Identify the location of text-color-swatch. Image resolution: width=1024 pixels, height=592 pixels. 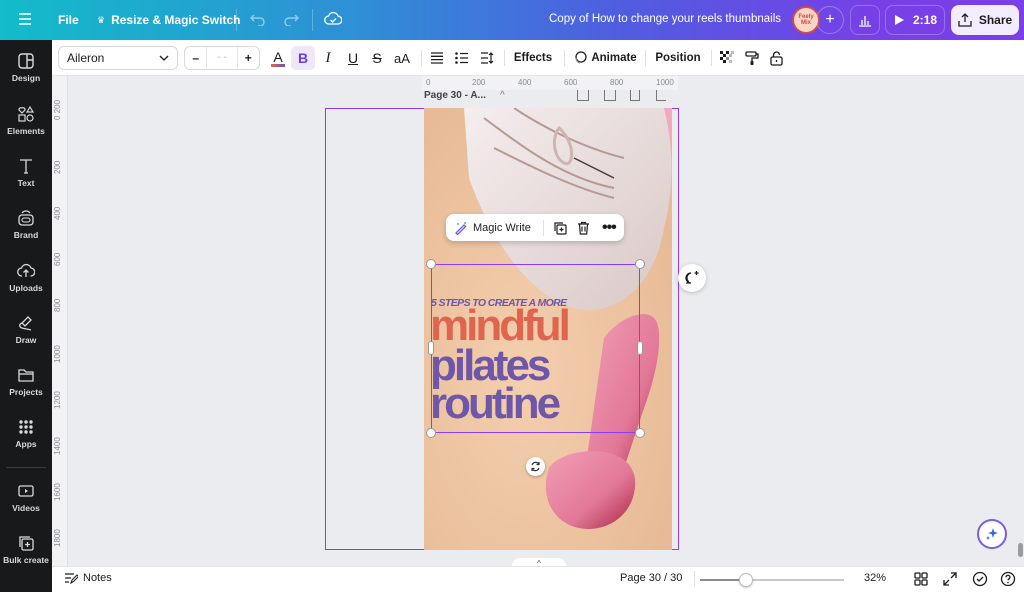
(278, 65).